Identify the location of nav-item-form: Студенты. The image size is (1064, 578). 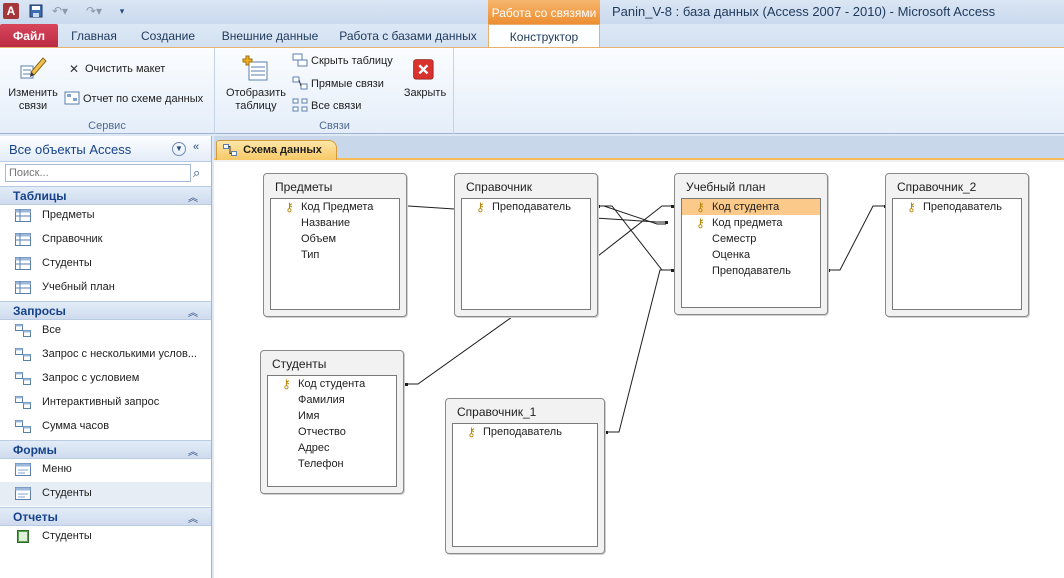
(105, 494).